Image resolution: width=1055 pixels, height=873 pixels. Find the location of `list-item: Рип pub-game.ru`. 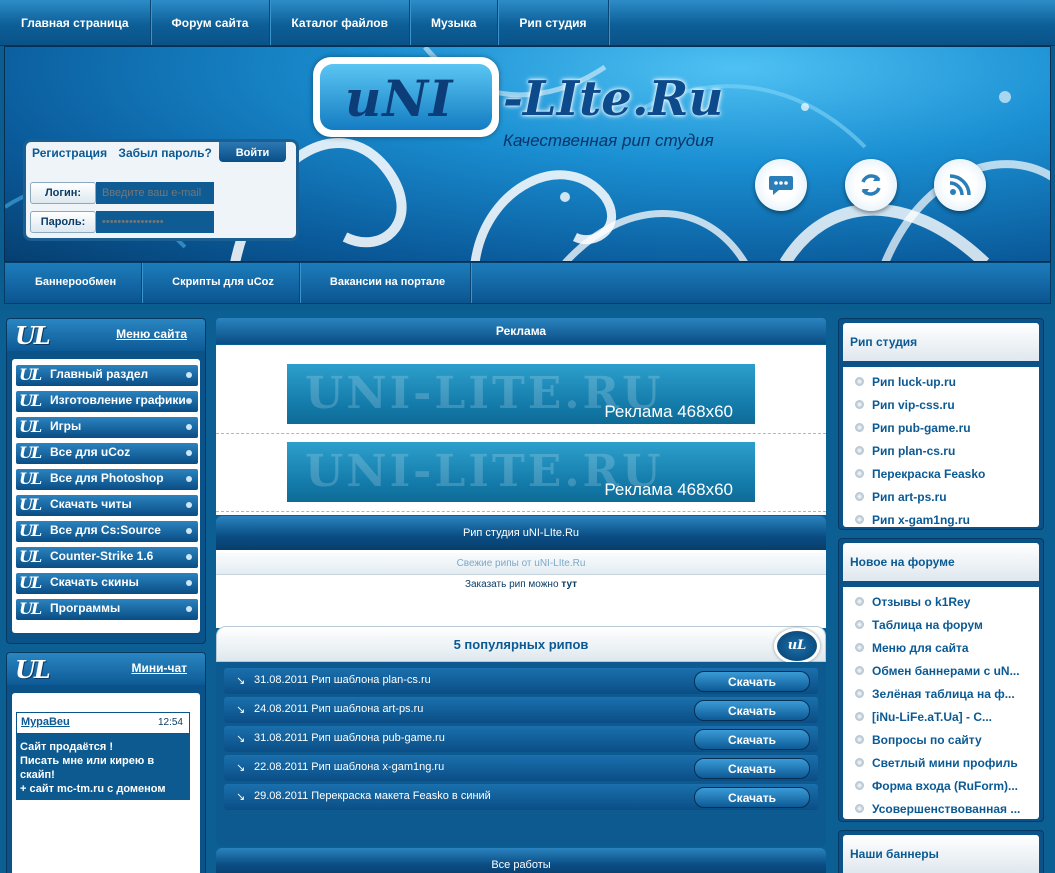

list-item: Рип pub-game.ru is located at coordinates (941, 428).